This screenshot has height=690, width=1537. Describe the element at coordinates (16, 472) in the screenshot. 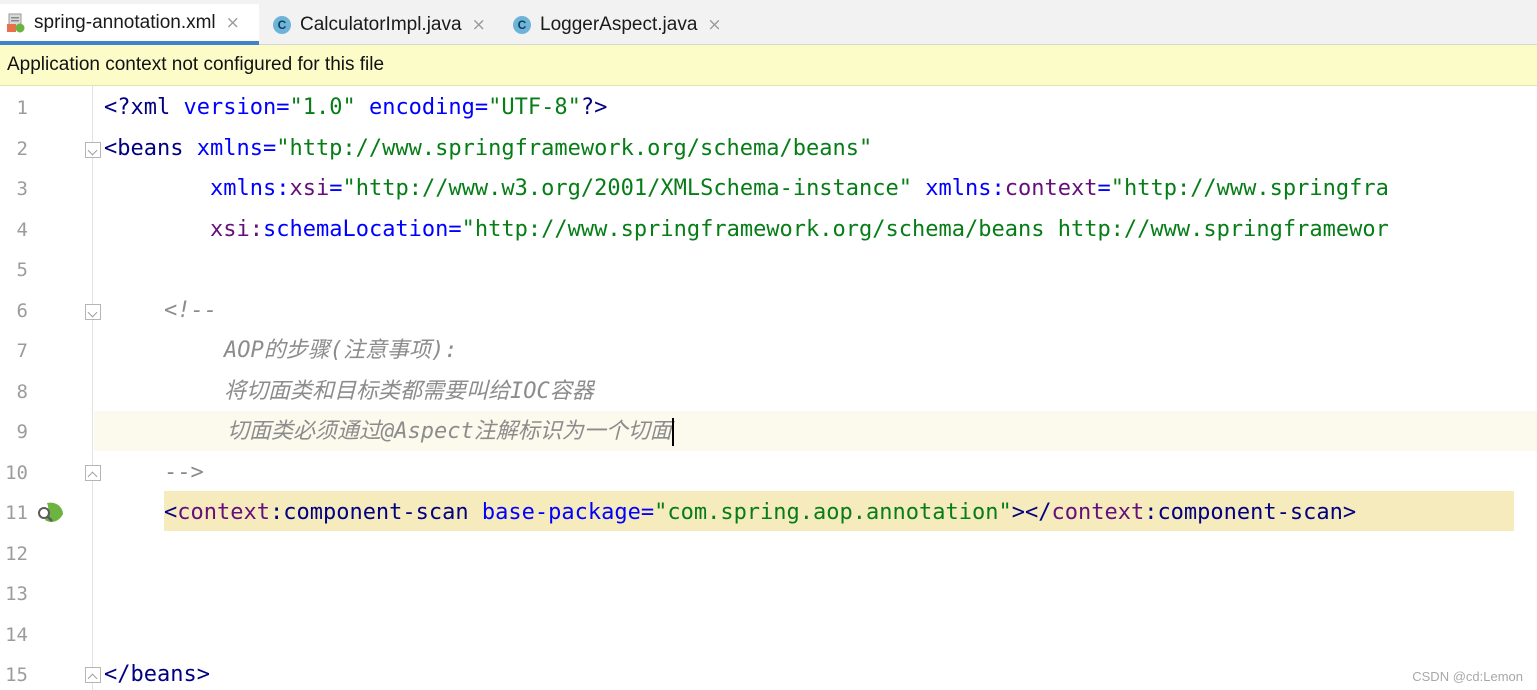

I see `line-number: 10` at that location.